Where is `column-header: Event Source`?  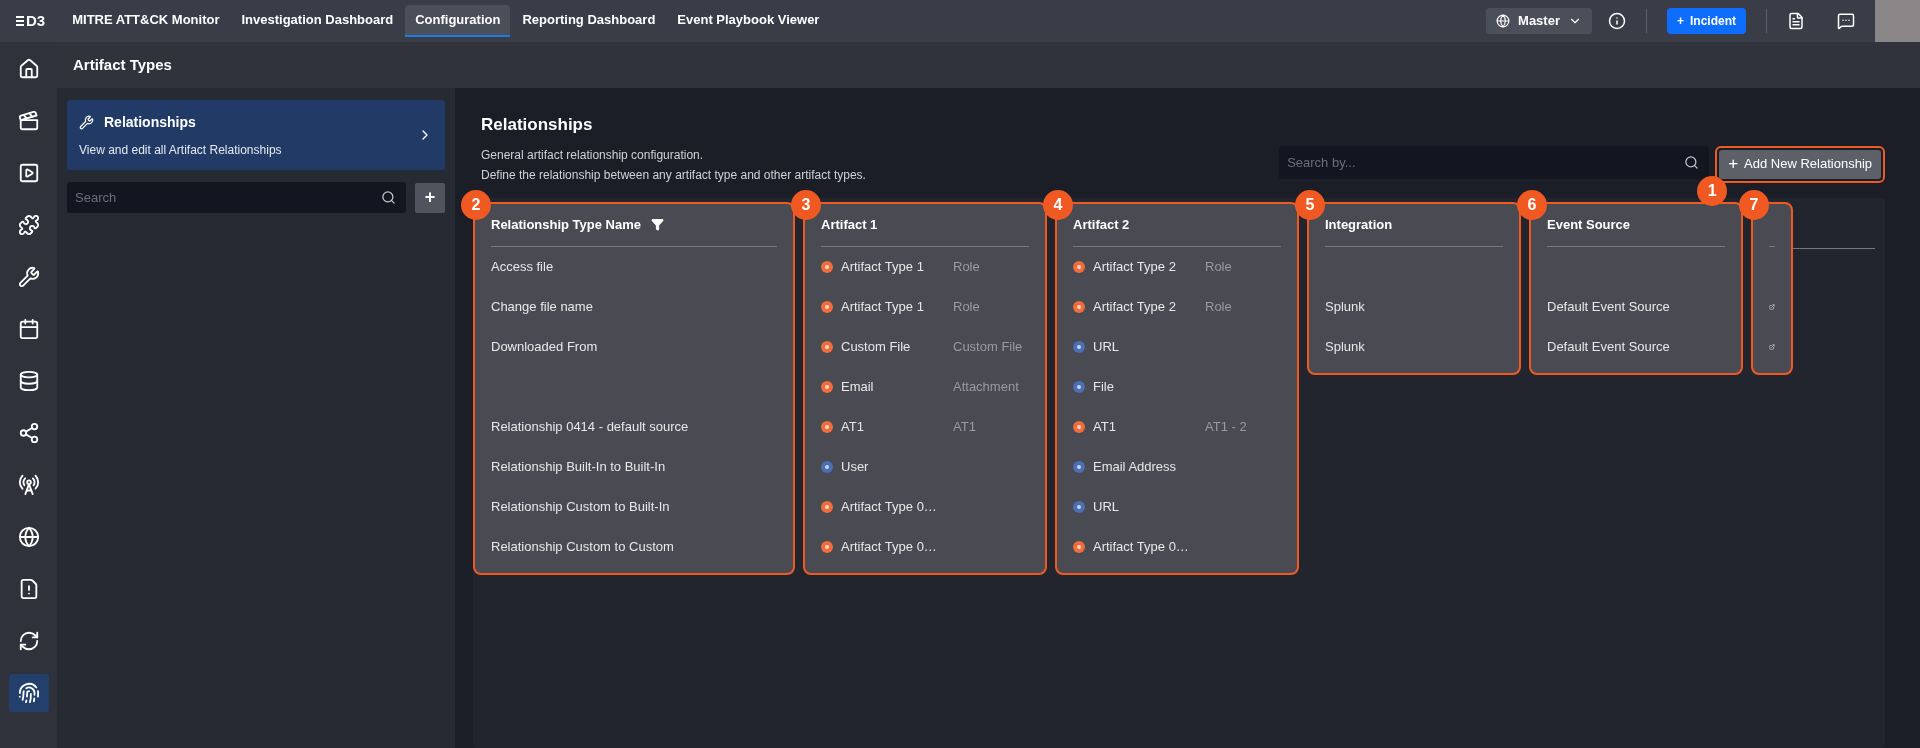 column-header: Event Source is located at coordinates (1589, 224).